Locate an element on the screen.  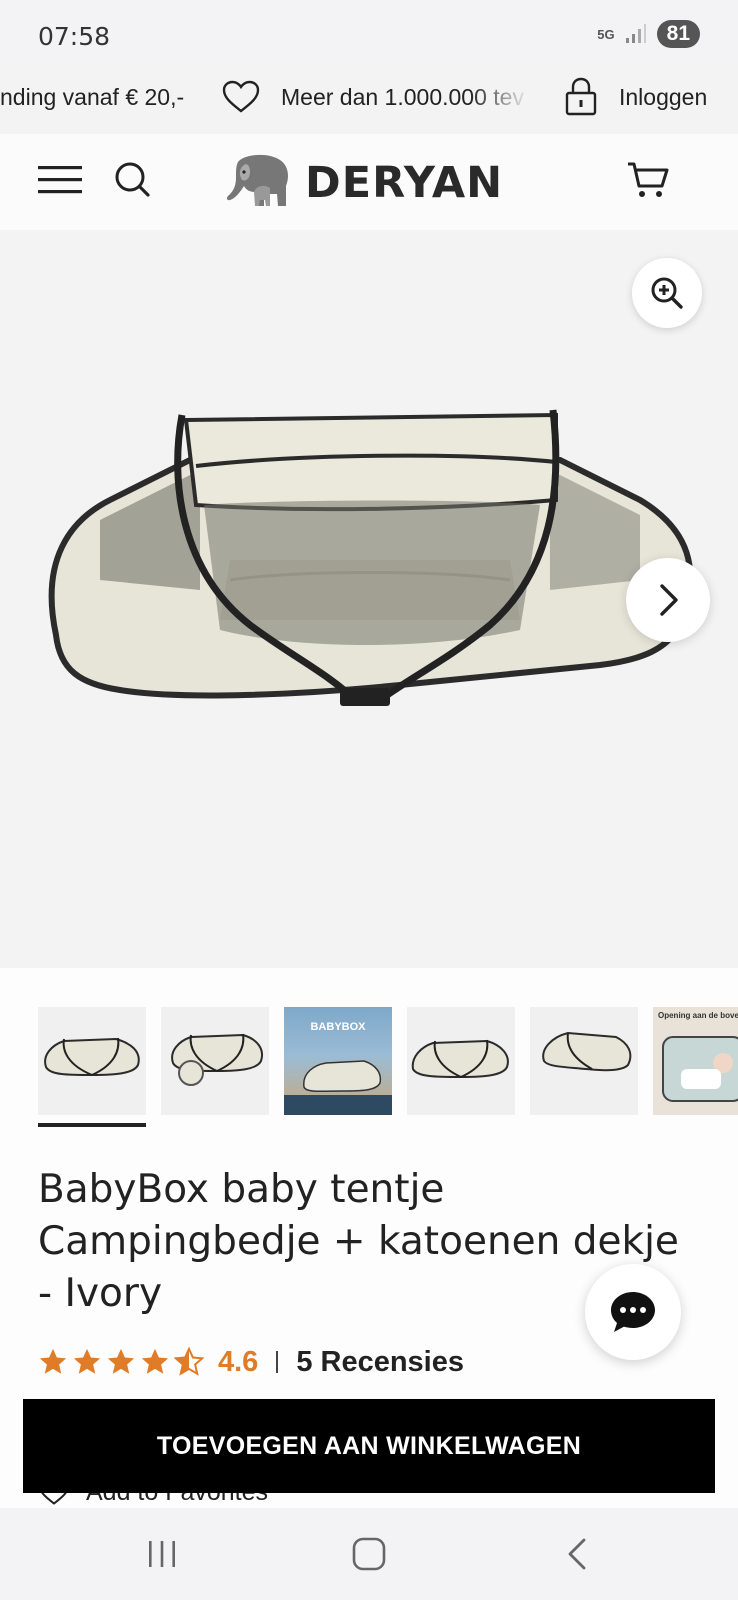
lock-icon is located at coordinates (581, 96).